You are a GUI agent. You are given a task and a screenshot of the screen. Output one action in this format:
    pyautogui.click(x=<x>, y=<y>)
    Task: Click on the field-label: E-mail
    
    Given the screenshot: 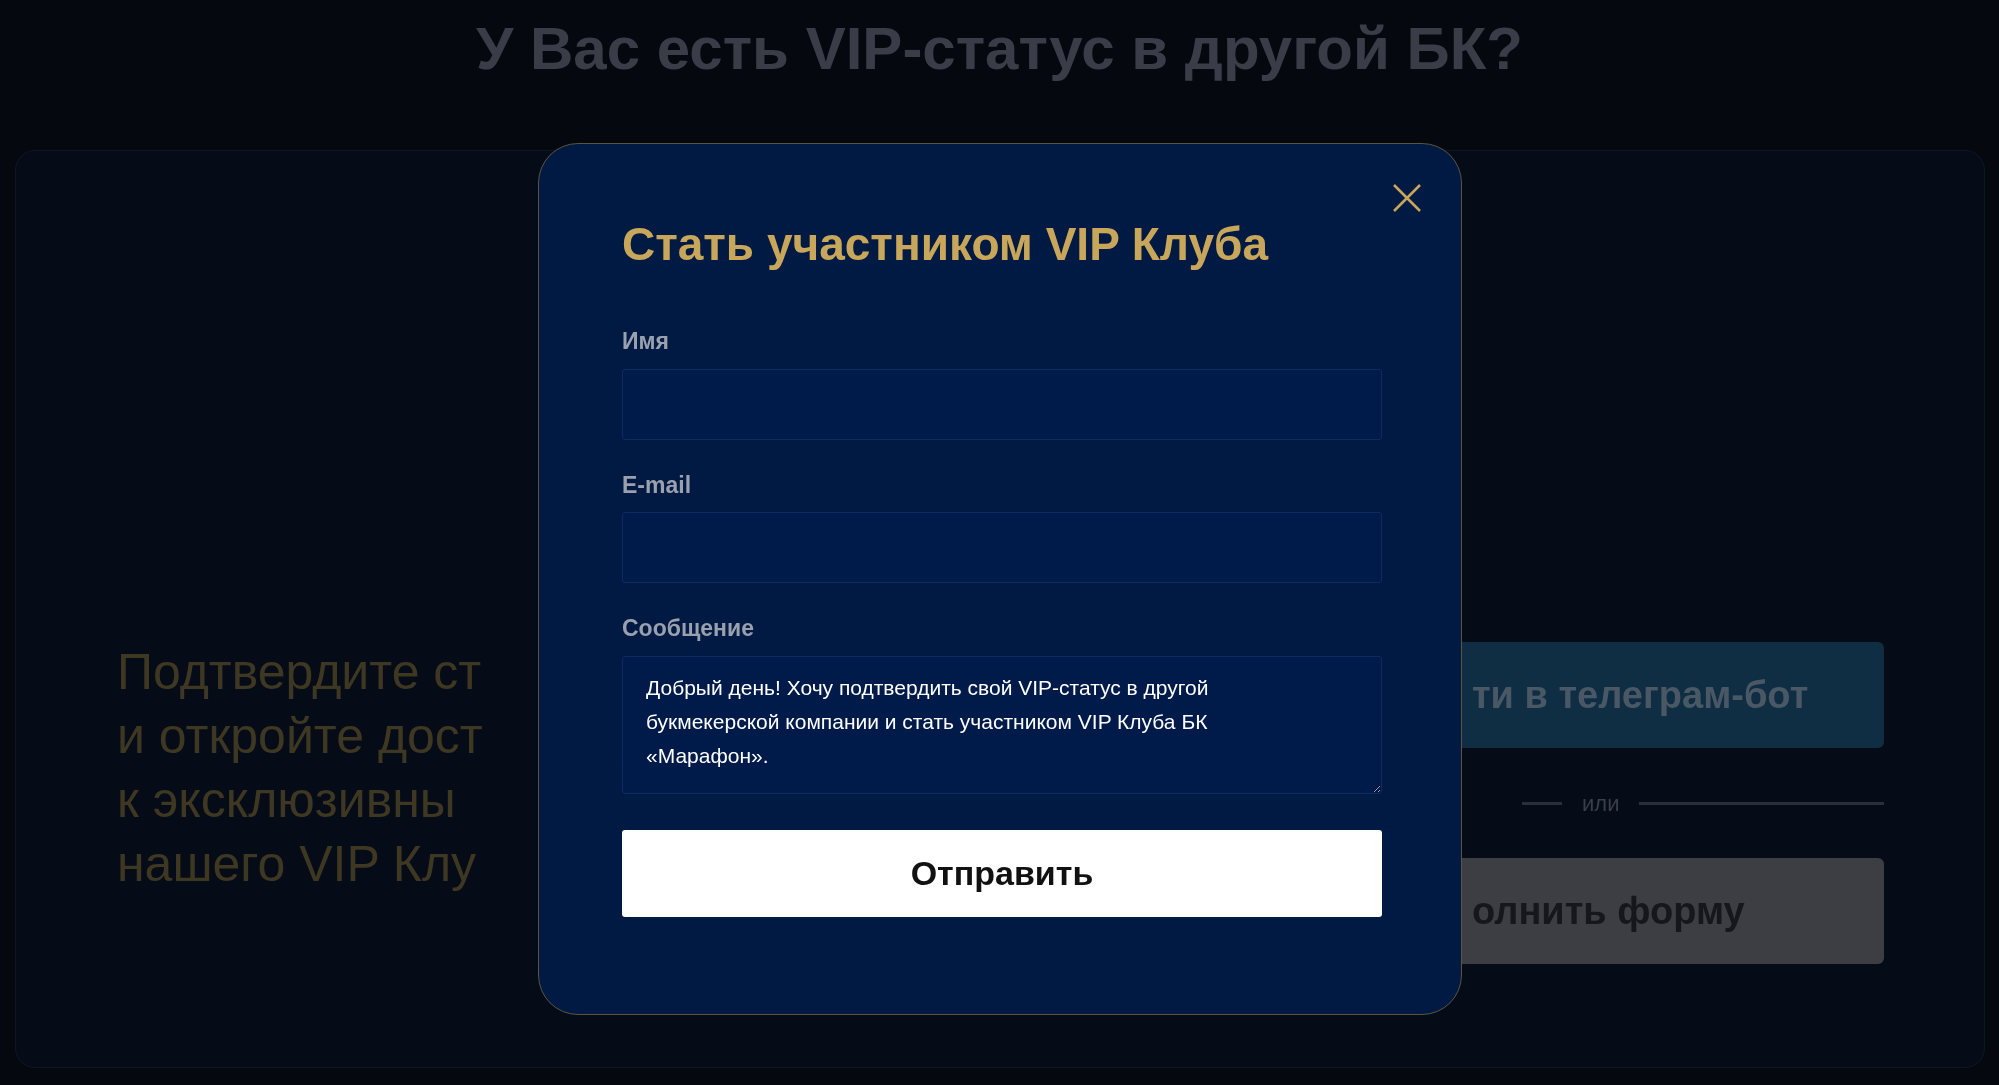 What is the action you would take?
    pyautogui.click(x=657, y=485)
    